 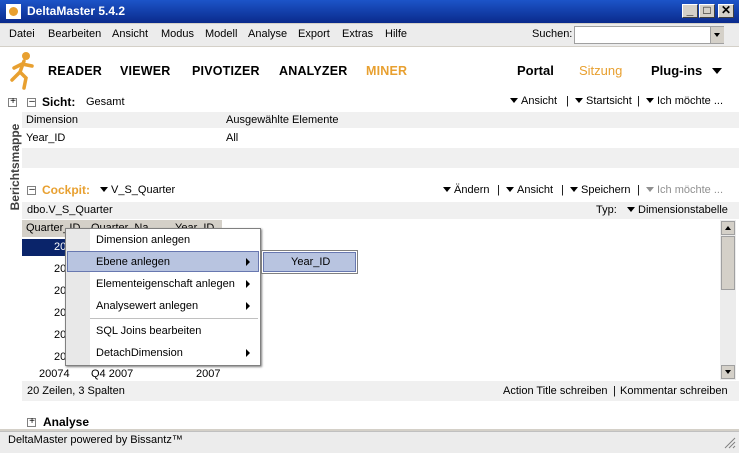 I want to click on nav-sitzung: Sitzung, so click(x=600, y=70).